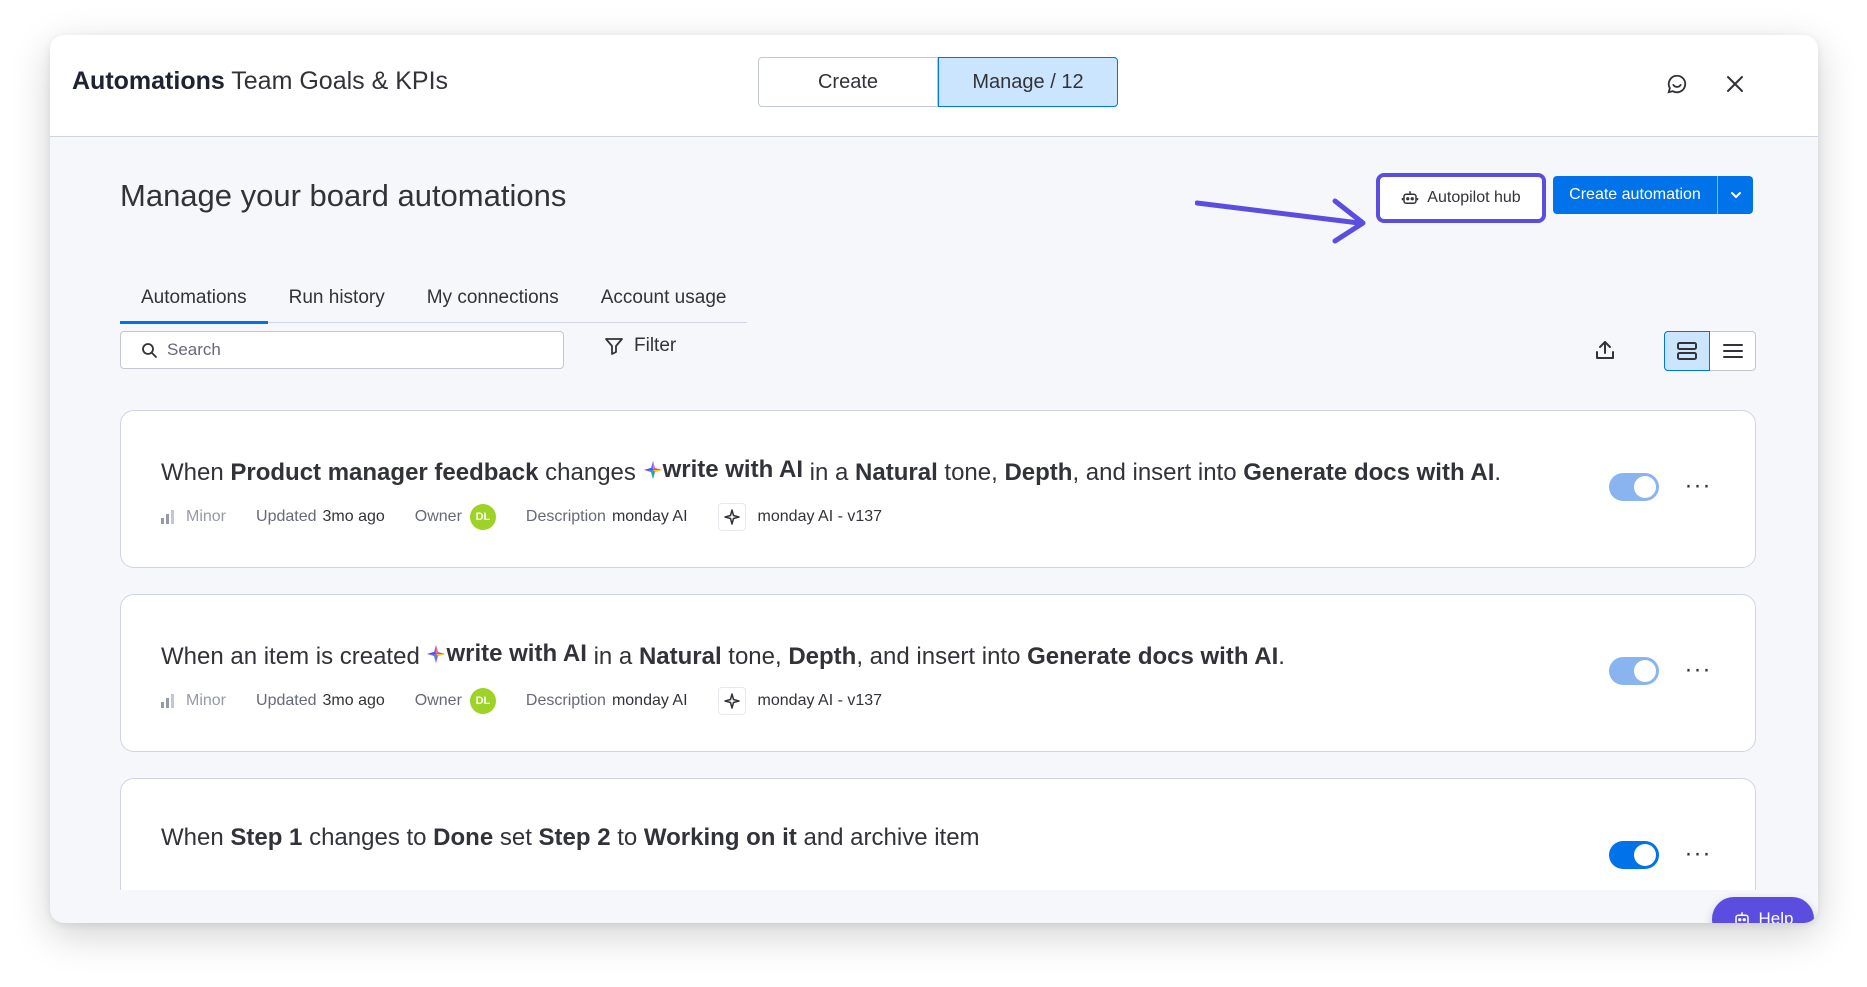 This screenshot has height=987, width=1867. Describe the element at coordinates (266, 837) in the screenshot. I see `recipe-token: Step 1` at that location.